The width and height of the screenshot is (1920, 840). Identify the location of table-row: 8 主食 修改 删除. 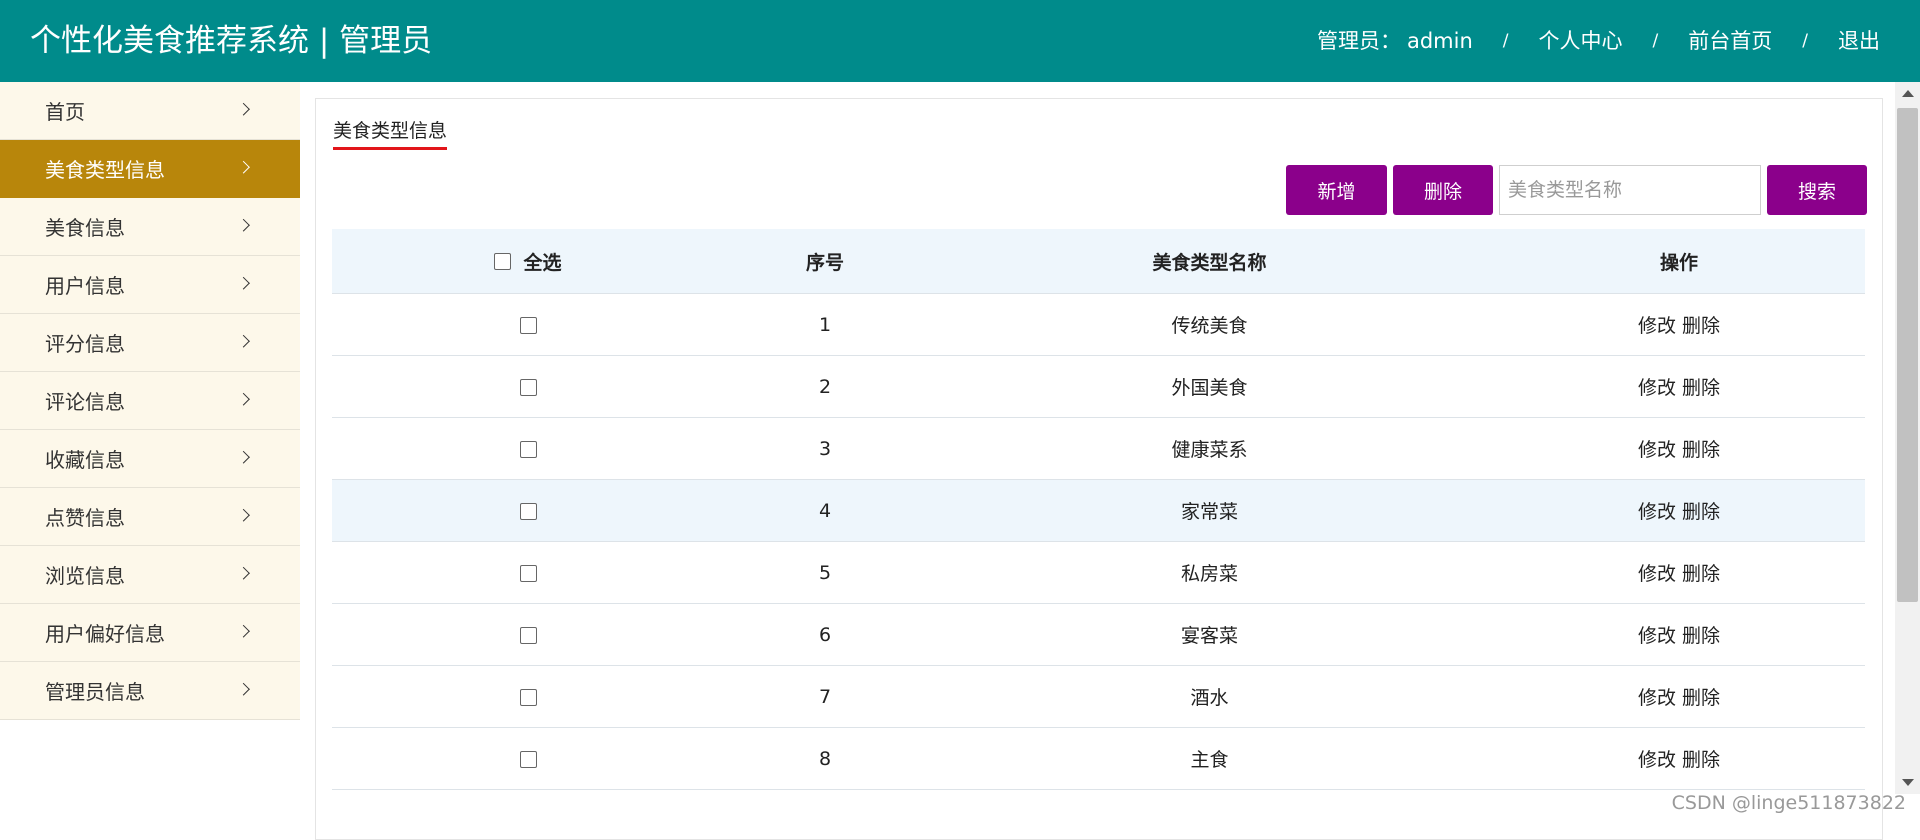
(1098, 758).